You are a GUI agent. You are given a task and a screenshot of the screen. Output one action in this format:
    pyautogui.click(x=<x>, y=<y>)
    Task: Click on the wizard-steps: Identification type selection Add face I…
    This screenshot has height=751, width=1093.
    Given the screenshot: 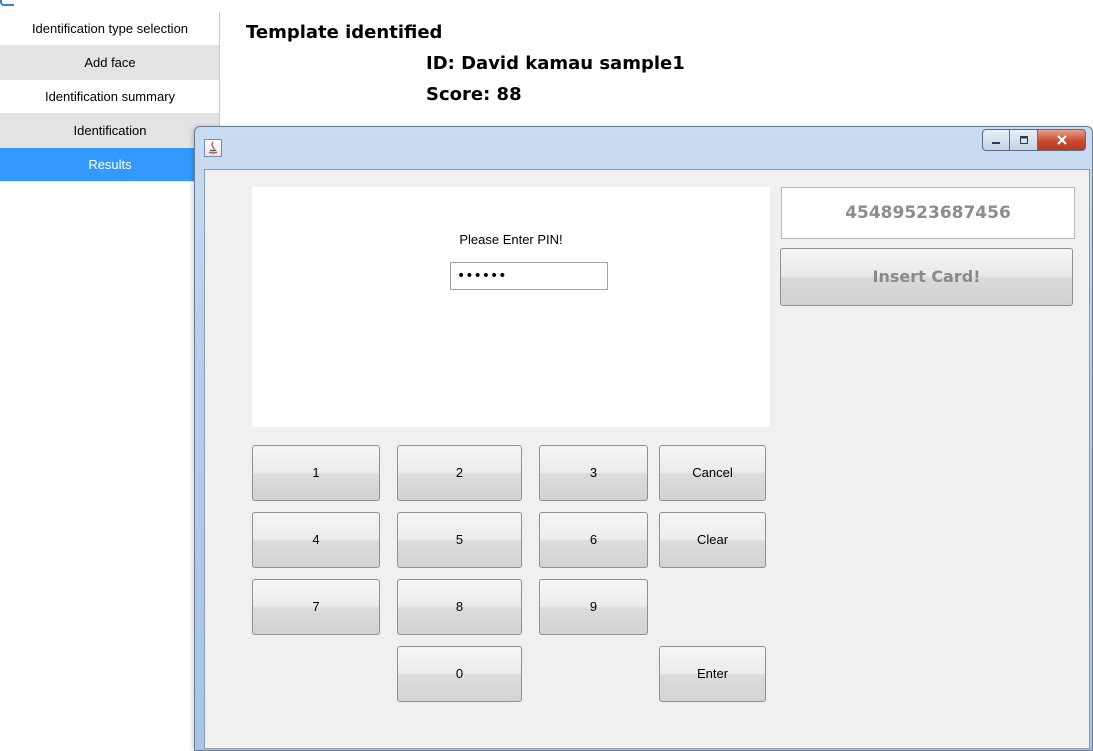 What is the action you would take?
    pyautogui.click(x=110, y=97)
    